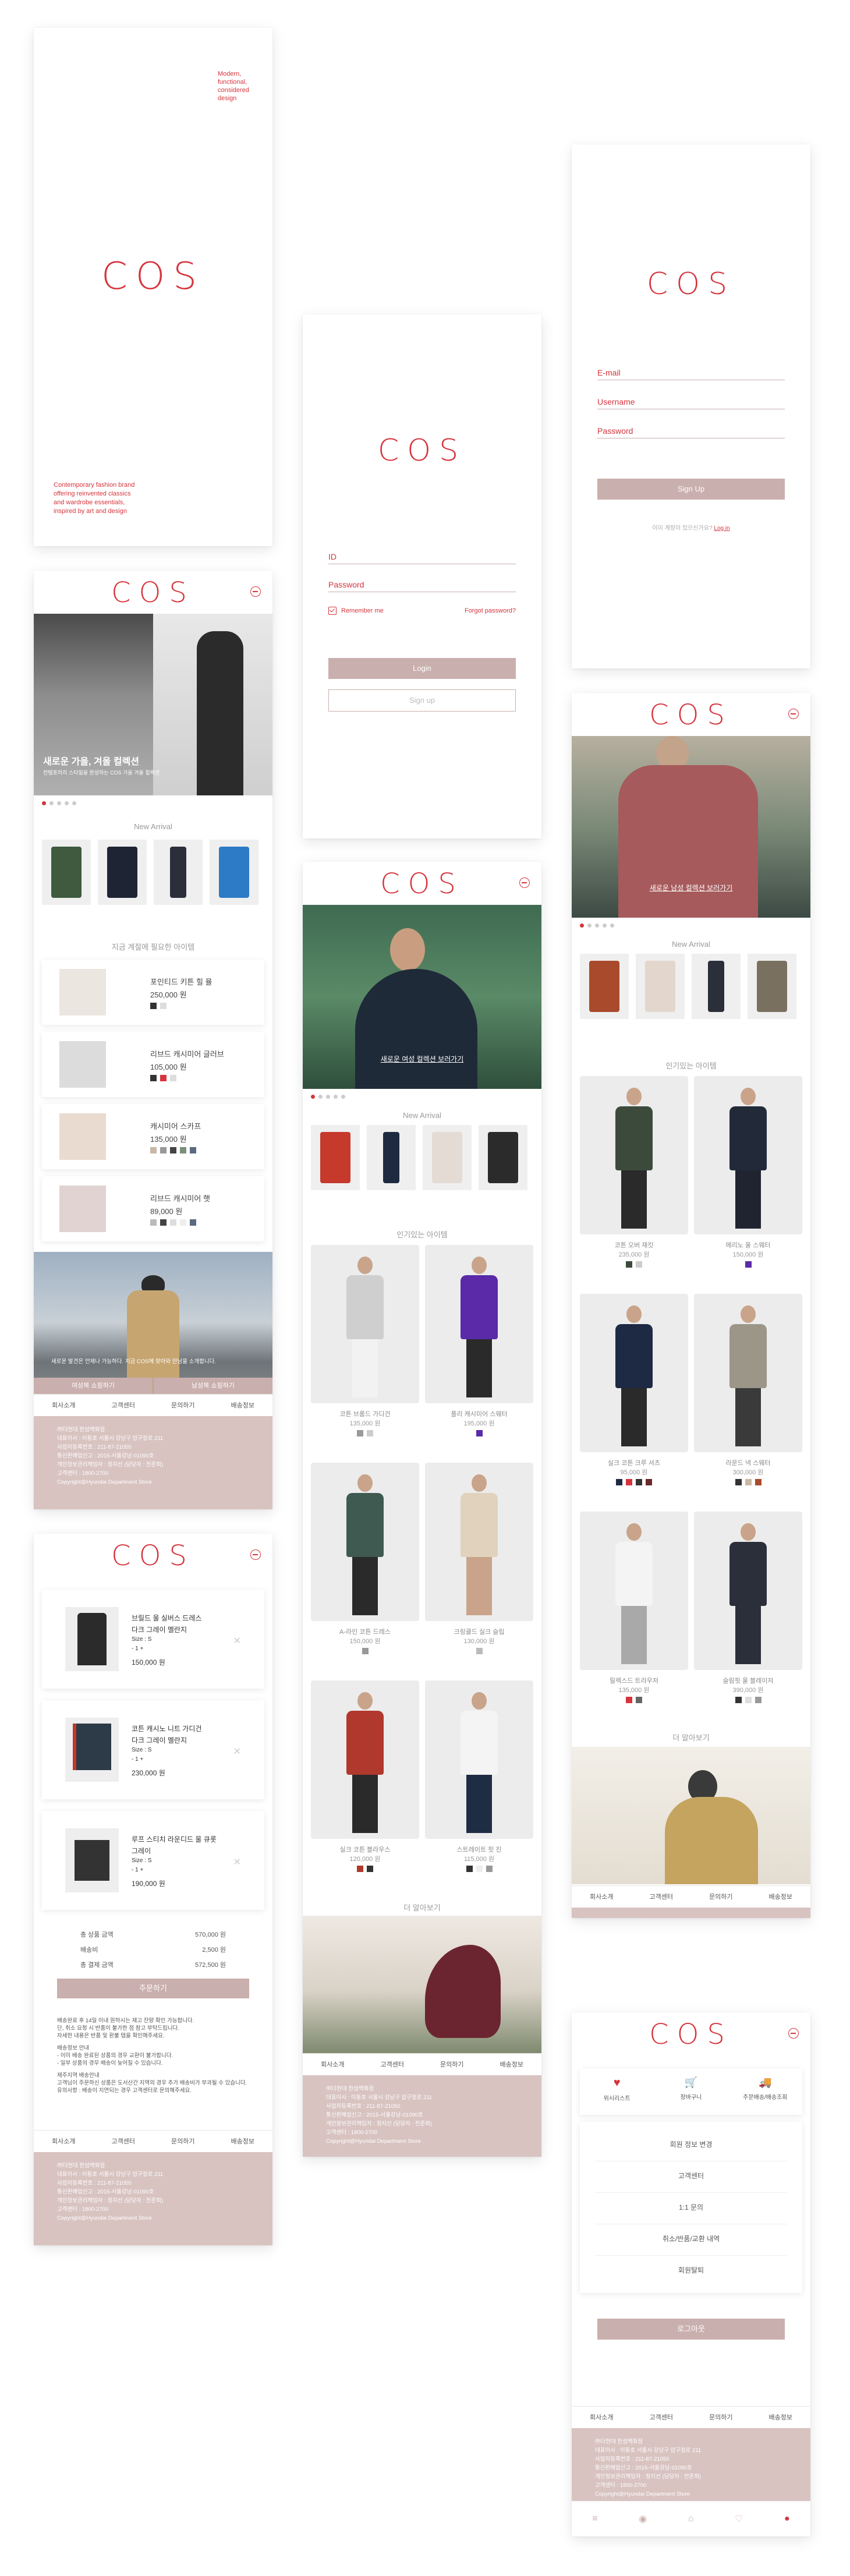 The width and height of the screenshot is (850, 2576). What do you see at coordinates (691, 2245) in the screenshot?
I see `menu-returns: 취소/반품/교환 내역` at bounding box center [691, 2245].